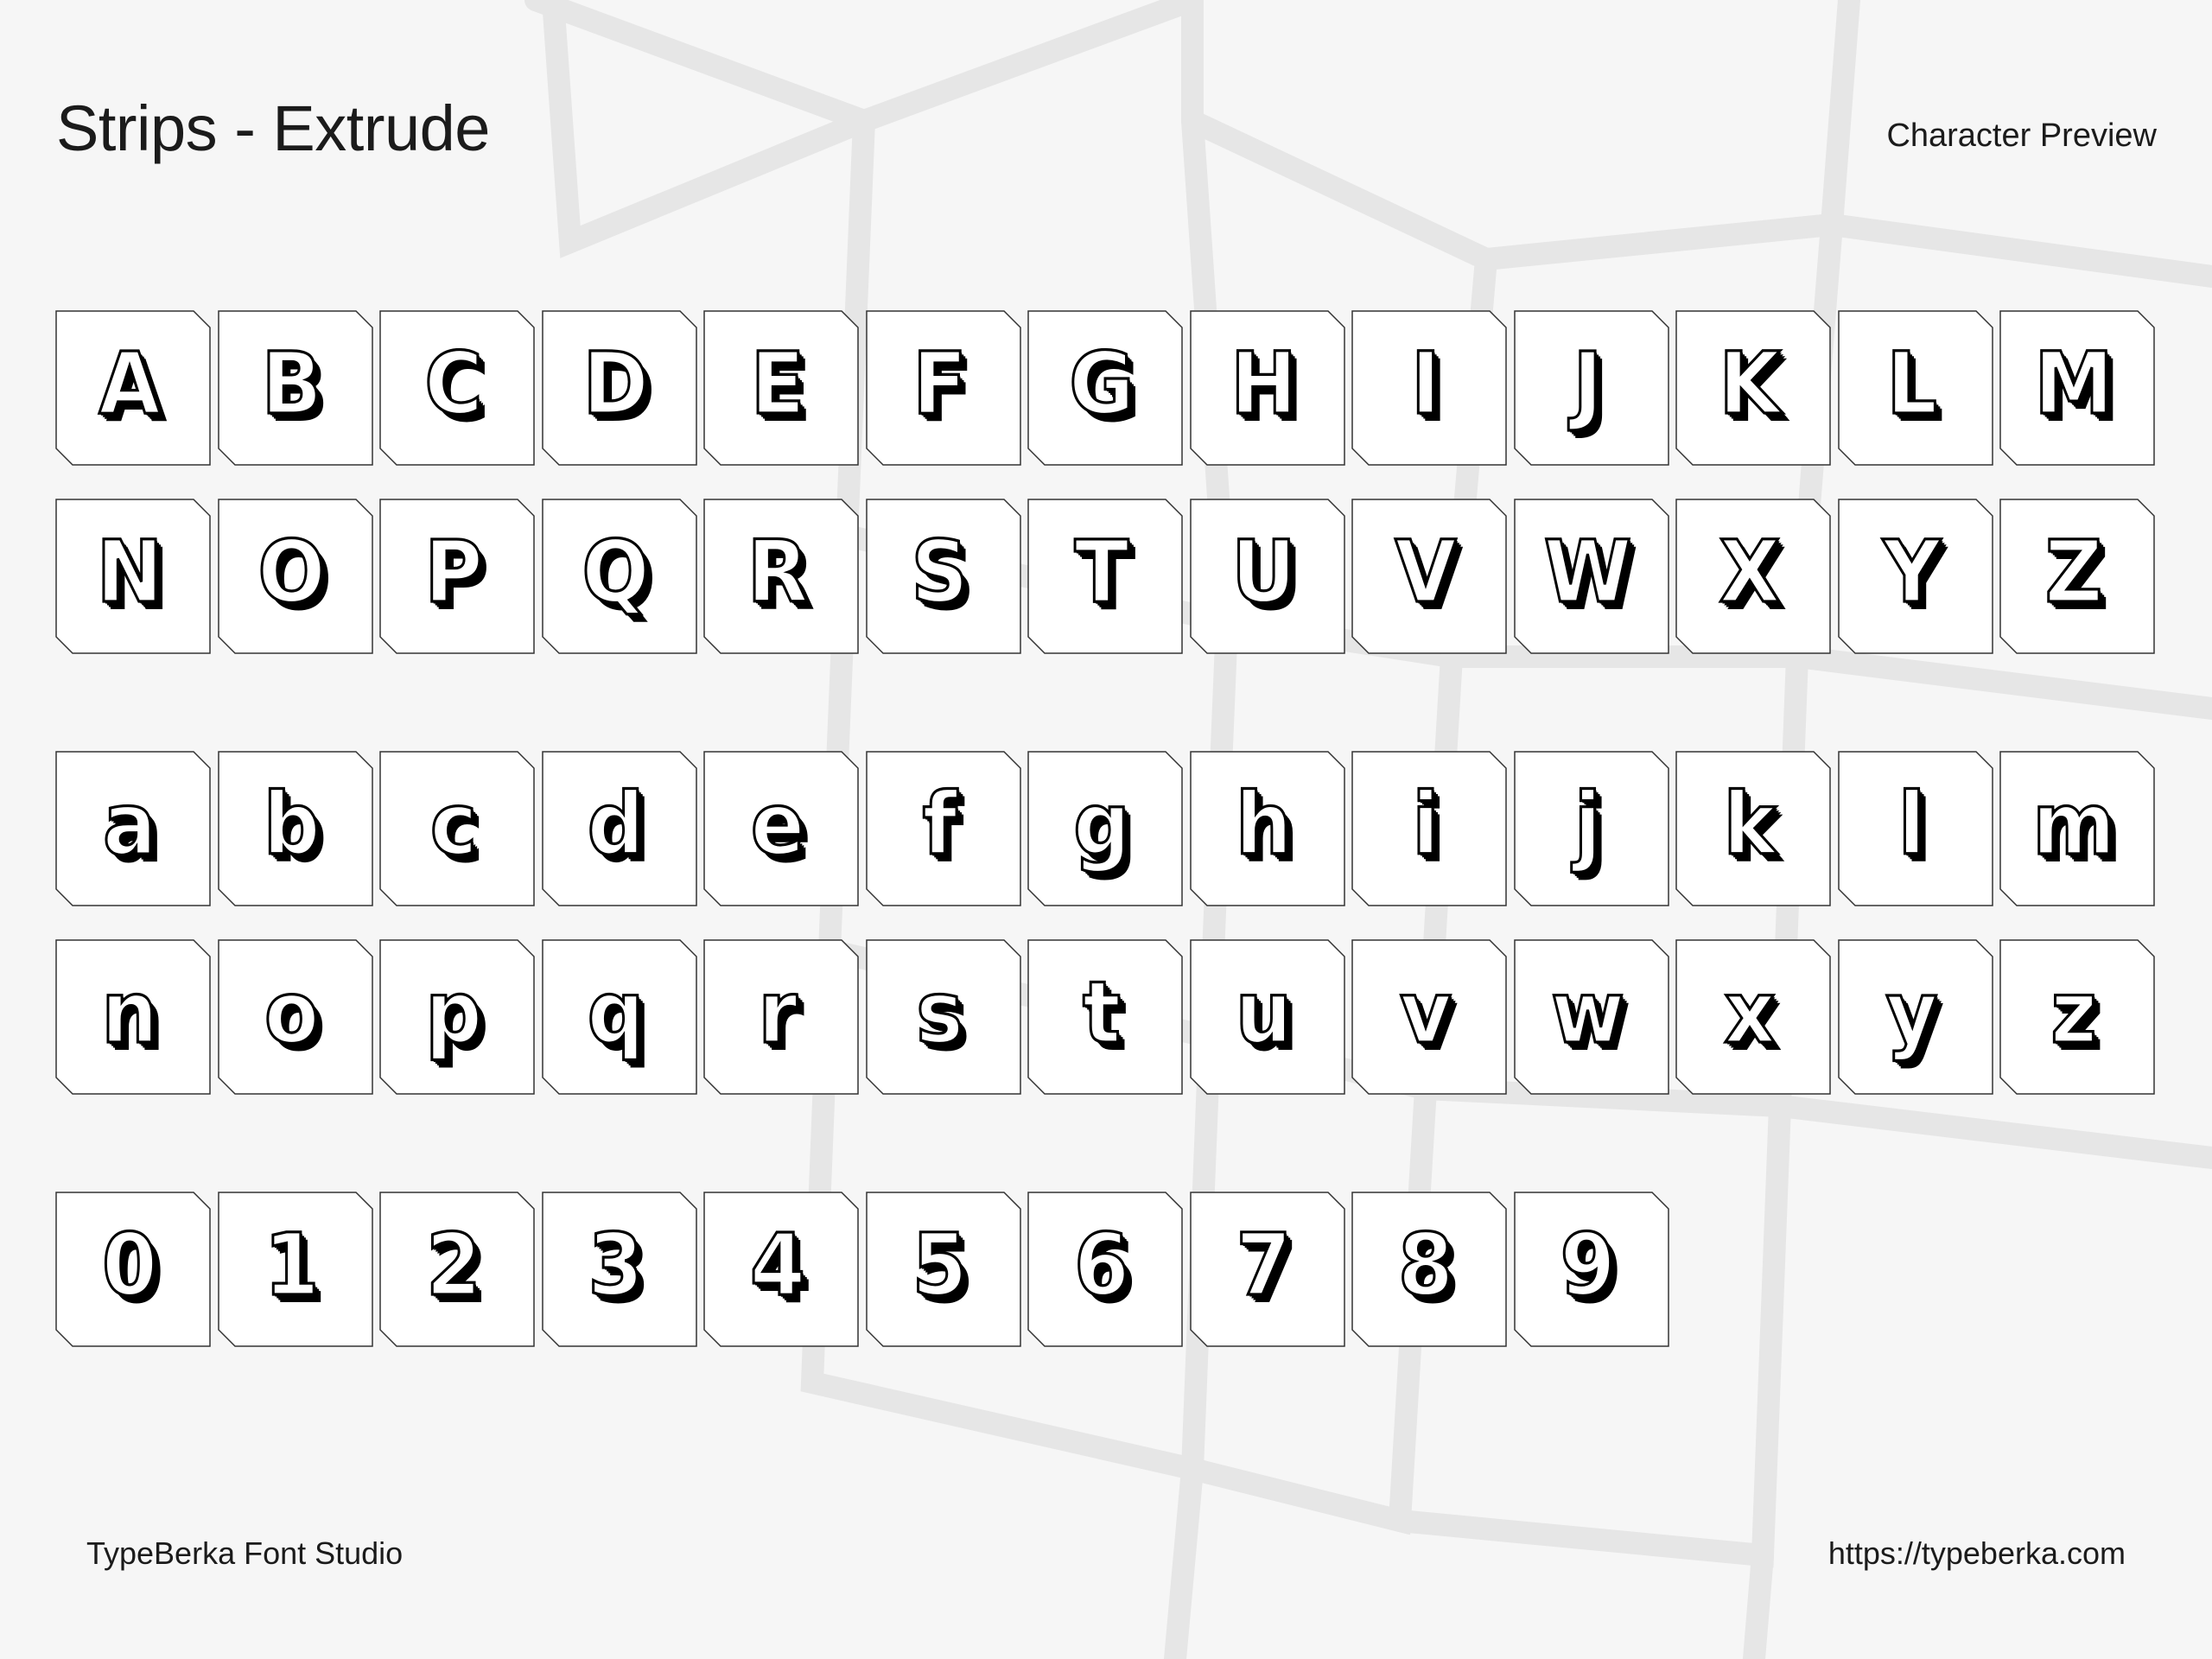 This screenshot has width=2212, height=1659. What do you see at coordinates (777, 1013) in the screenshot?
I see `glyph-character: r` at bounding box center [777, 1013].